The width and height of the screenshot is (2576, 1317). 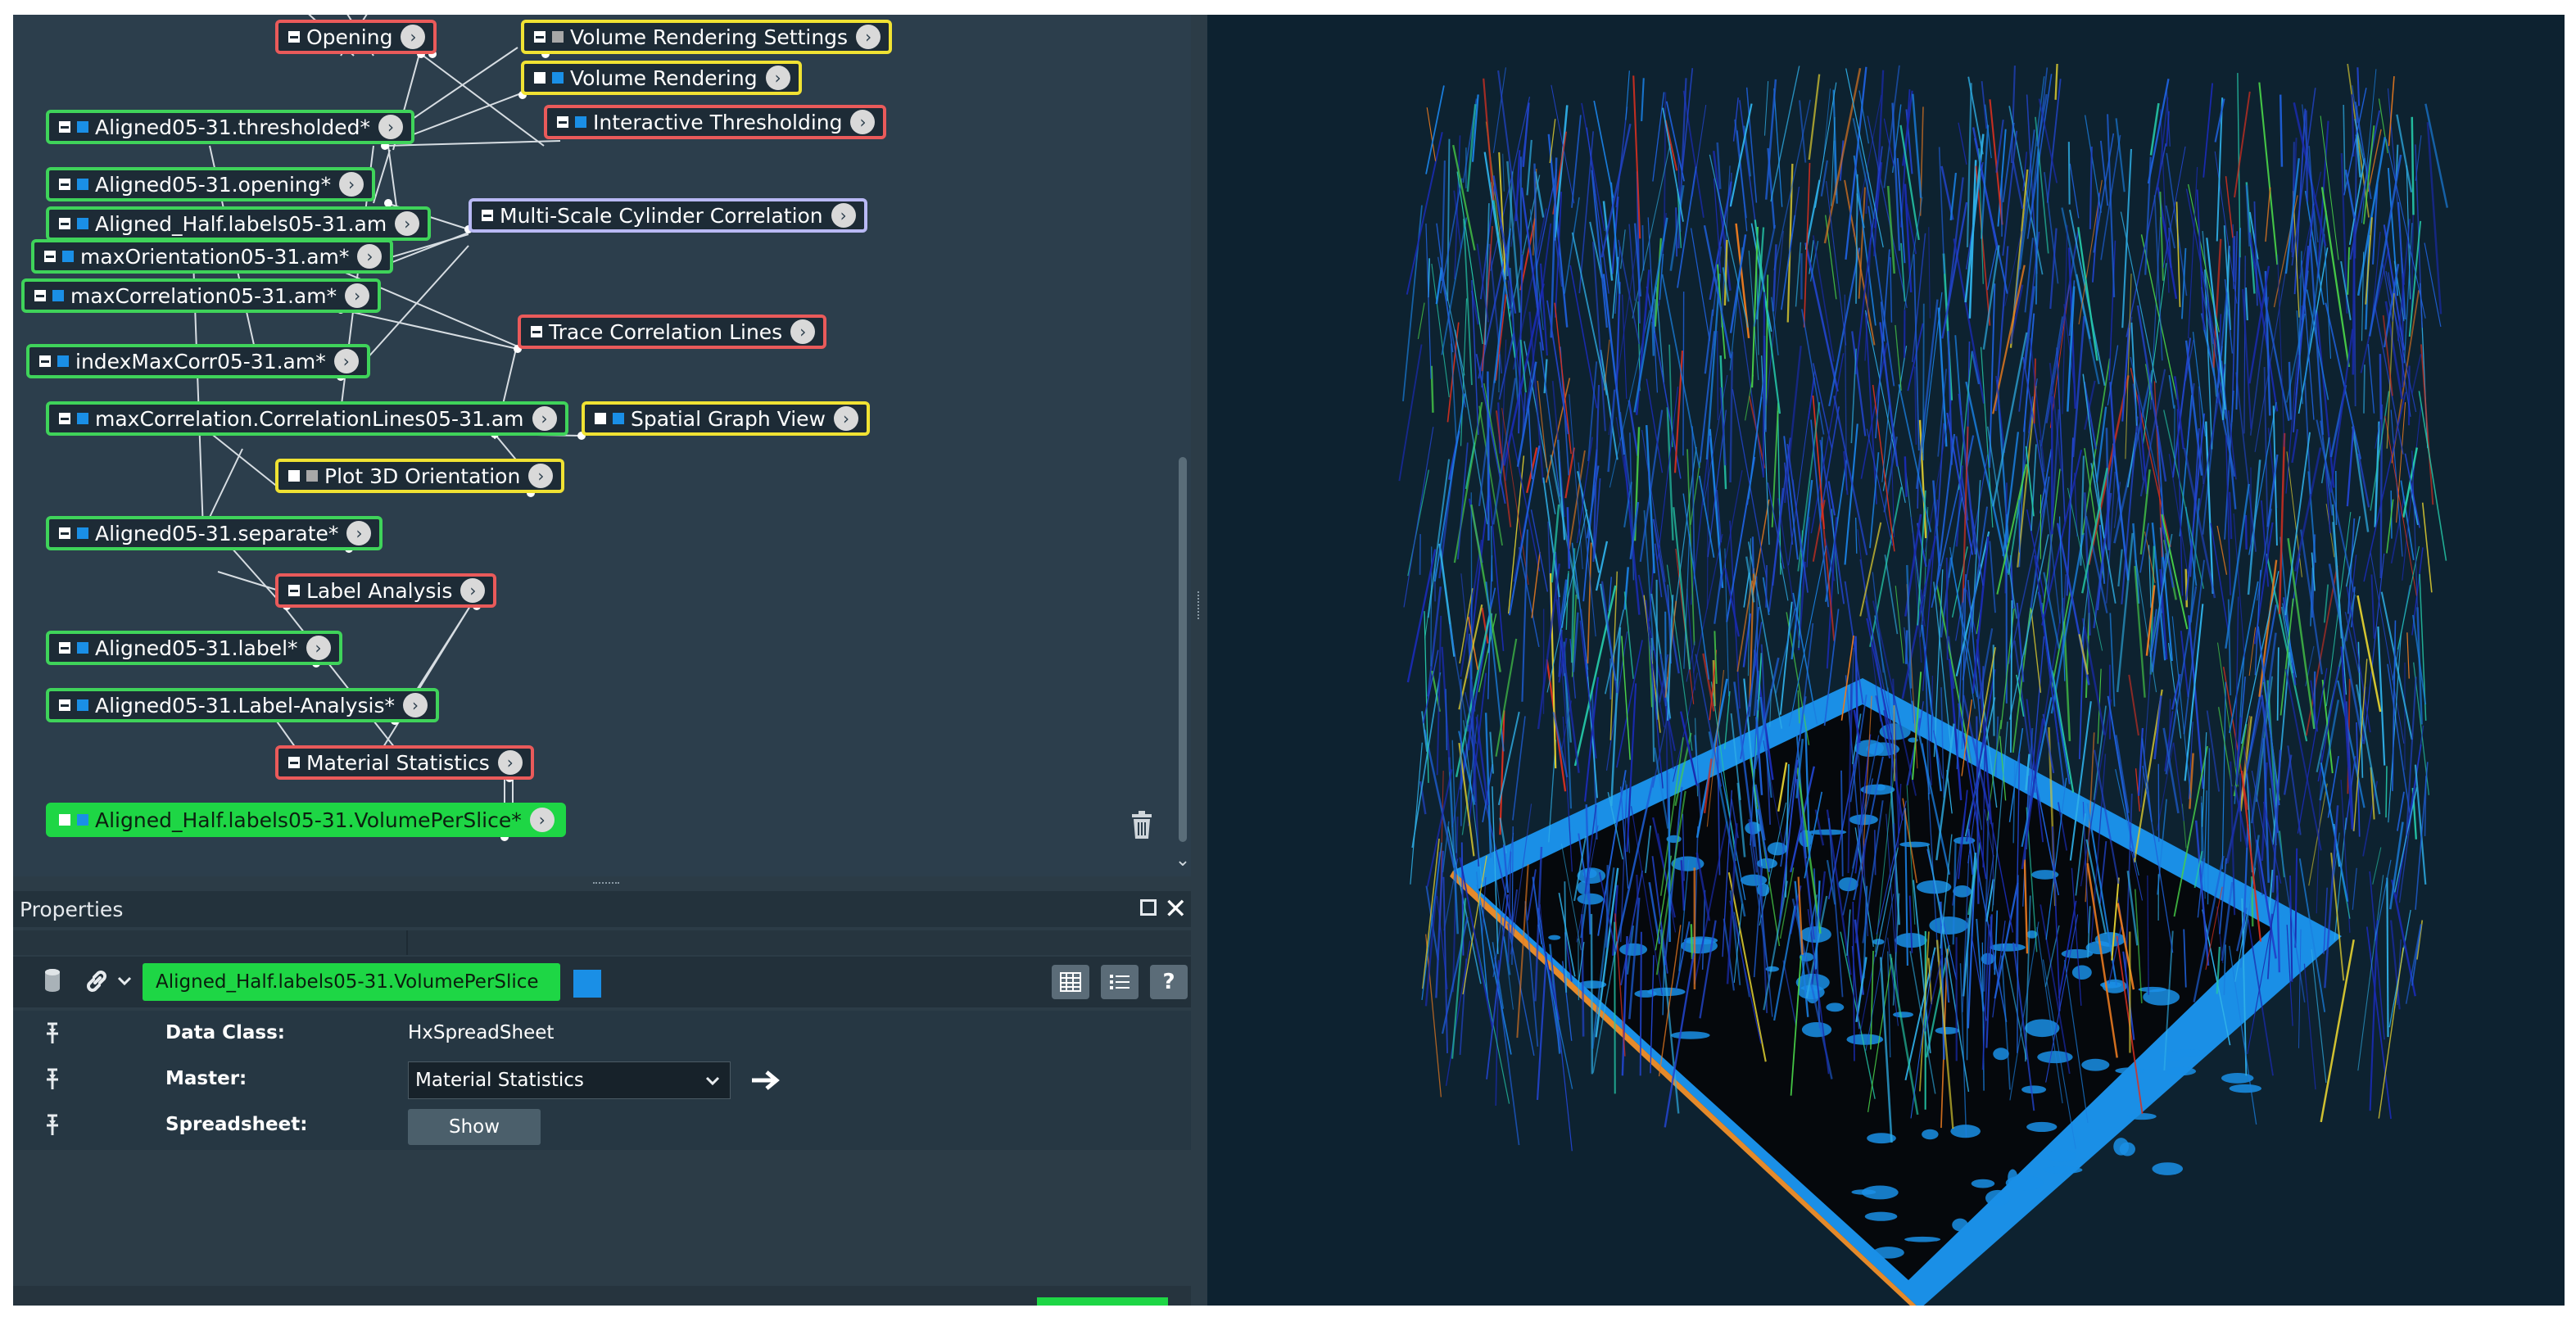 I want to click on graph-node-it: Interactive Thresholding ›, so click(x=715, y=122).